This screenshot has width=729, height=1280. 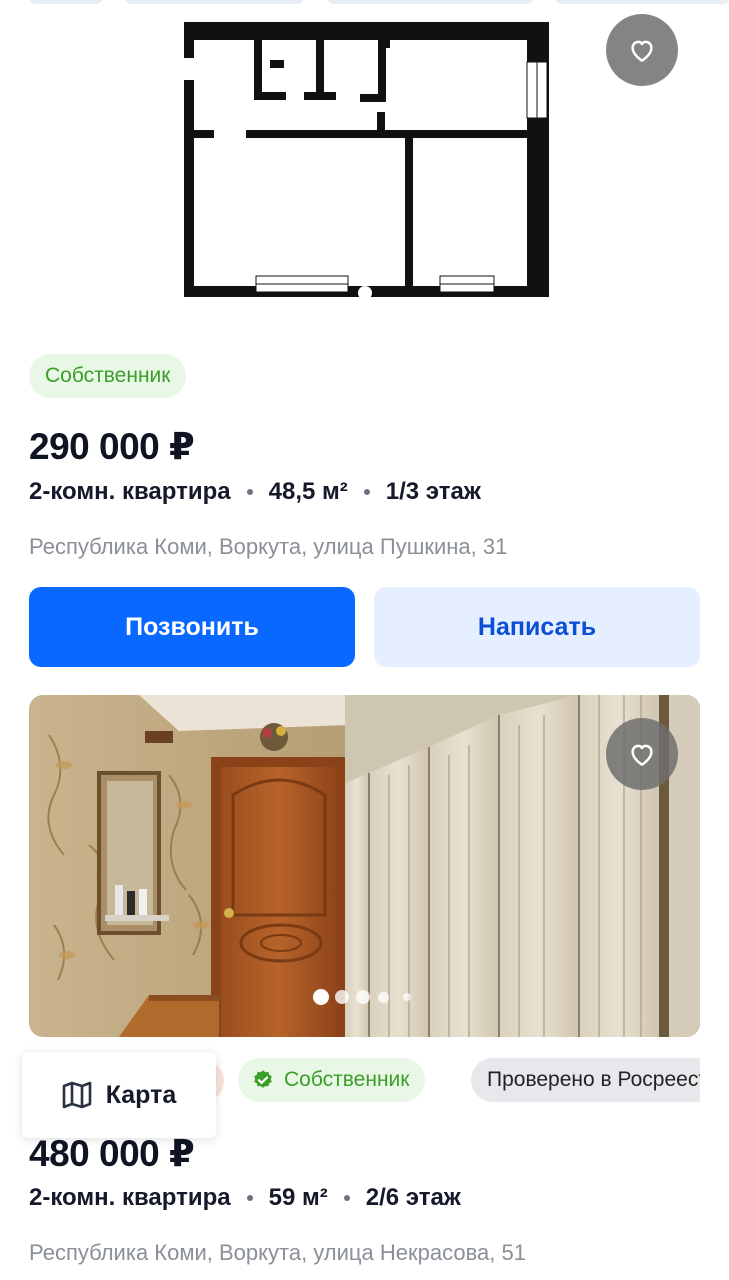 What do you see at coordinates (255, 492) in the screenshot?
I see `listing-1-details: 2-комн. квартира 48,5 м² 1/3 этаж` at bounding box center [255, 492].